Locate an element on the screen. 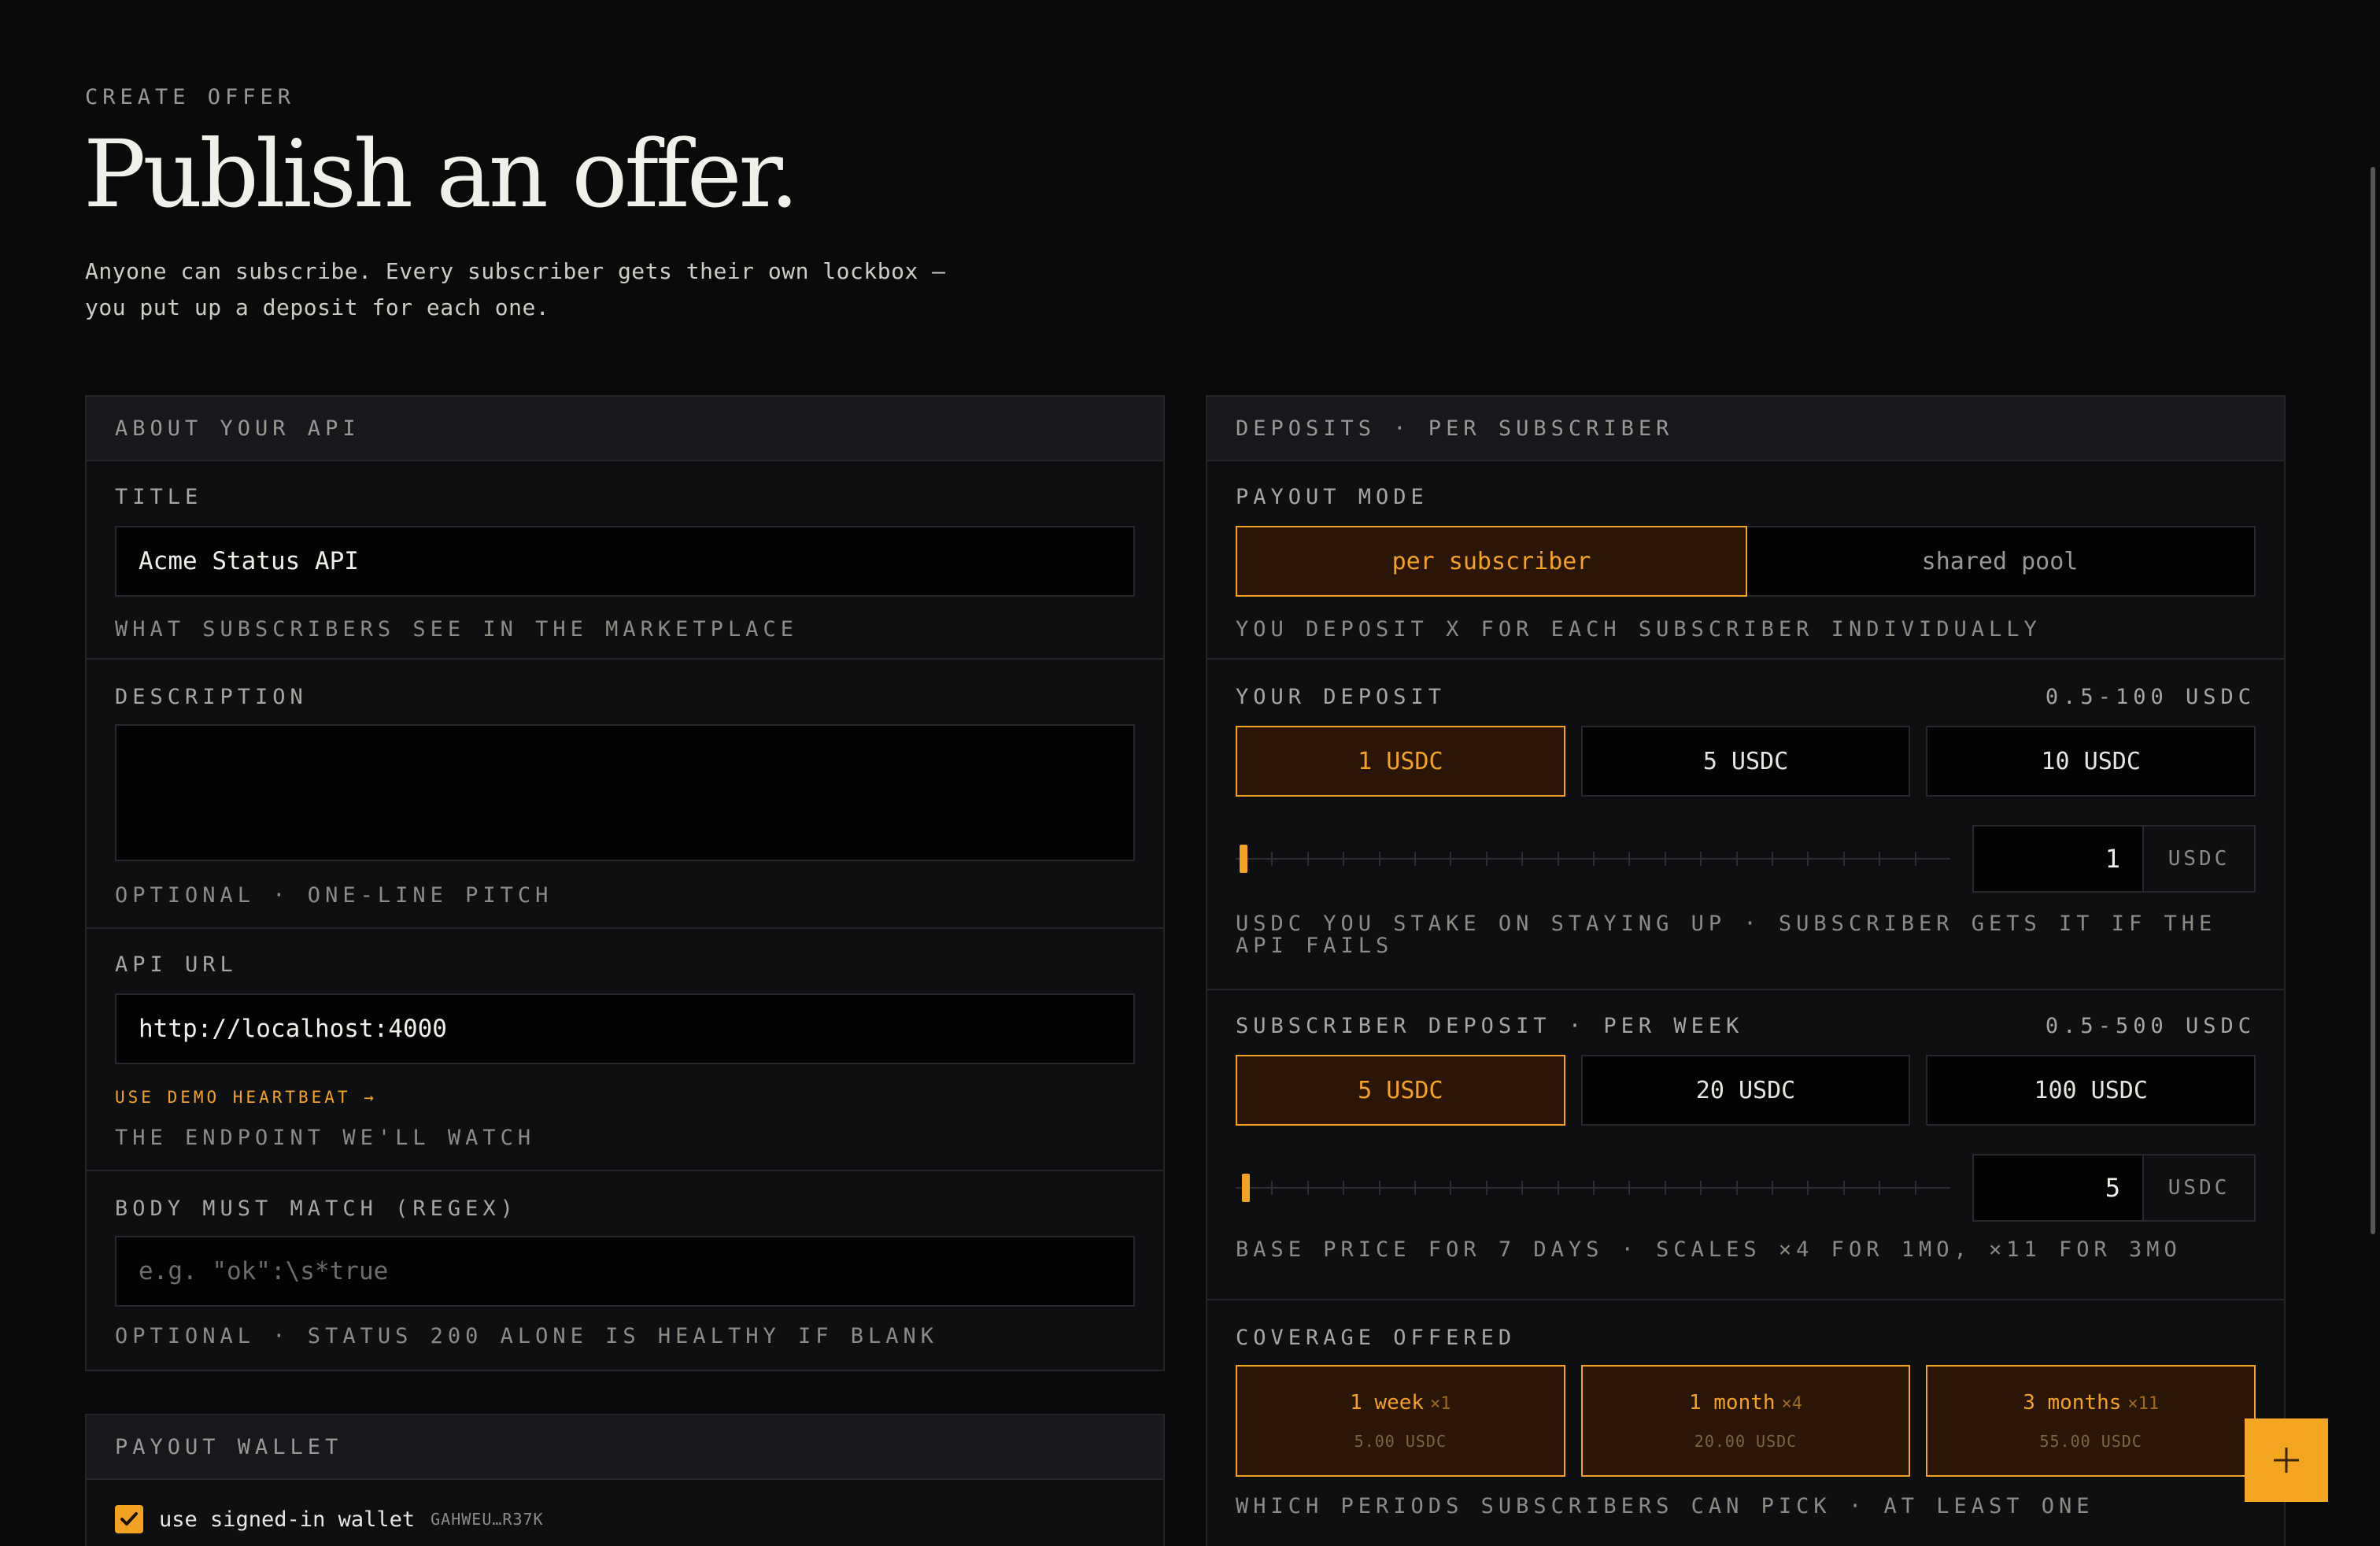  wallet-address: GAHWEU…R37K is located at coordinates (487, 1519).